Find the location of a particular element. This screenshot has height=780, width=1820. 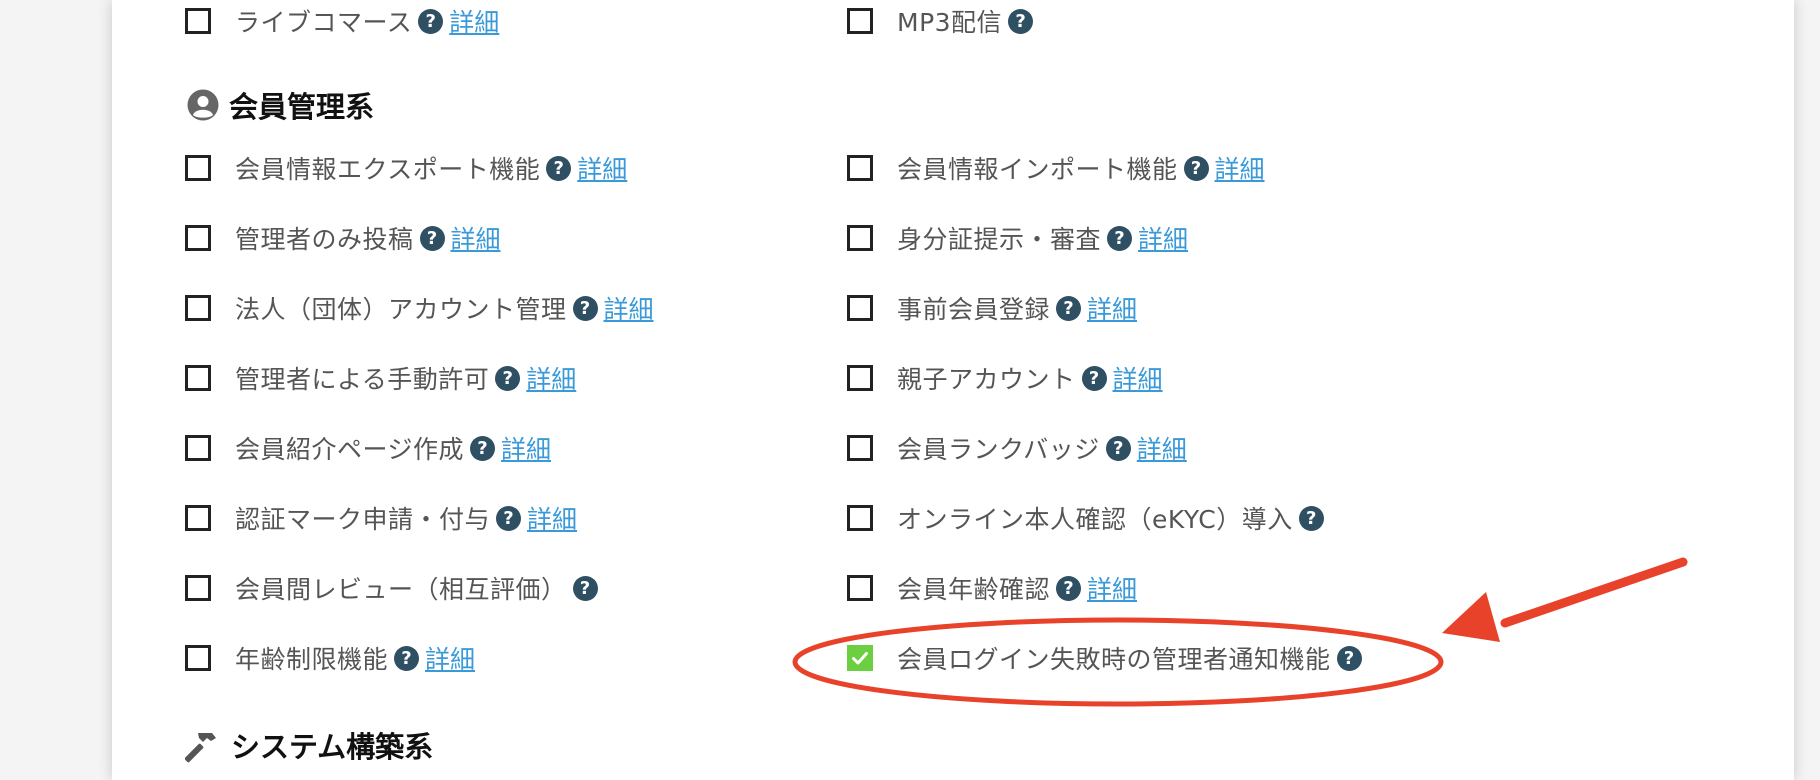

option-label: 会員年齢確認 is located at coordinates (974, 589).